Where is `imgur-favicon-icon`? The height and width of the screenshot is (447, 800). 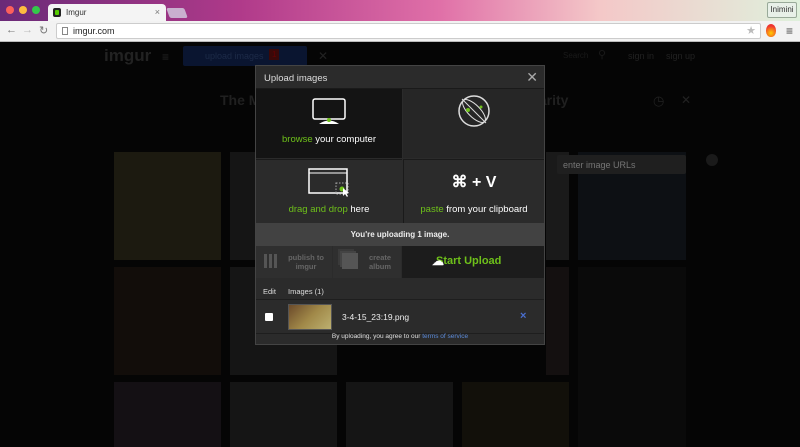 imgur-favicon-icon is located at coordinates (57, 12).